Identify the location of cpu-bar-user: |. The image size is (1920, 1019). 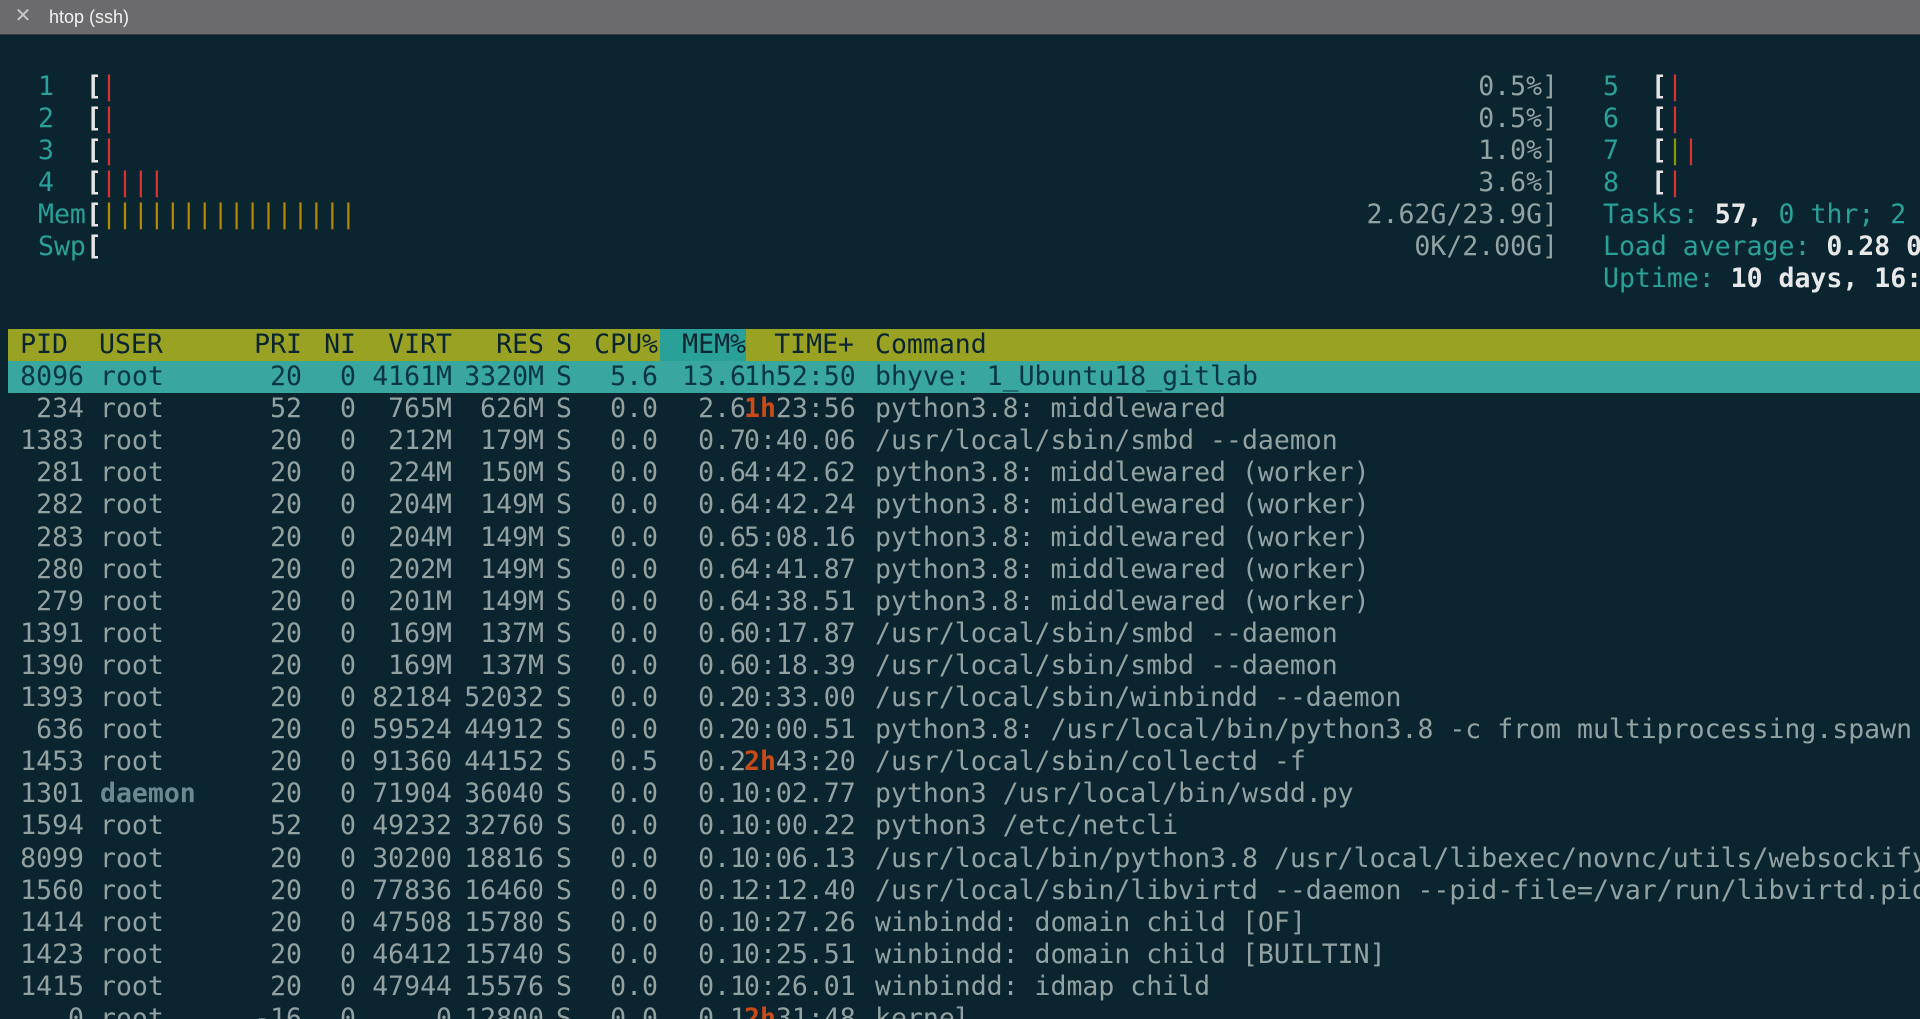
(1675, 150).